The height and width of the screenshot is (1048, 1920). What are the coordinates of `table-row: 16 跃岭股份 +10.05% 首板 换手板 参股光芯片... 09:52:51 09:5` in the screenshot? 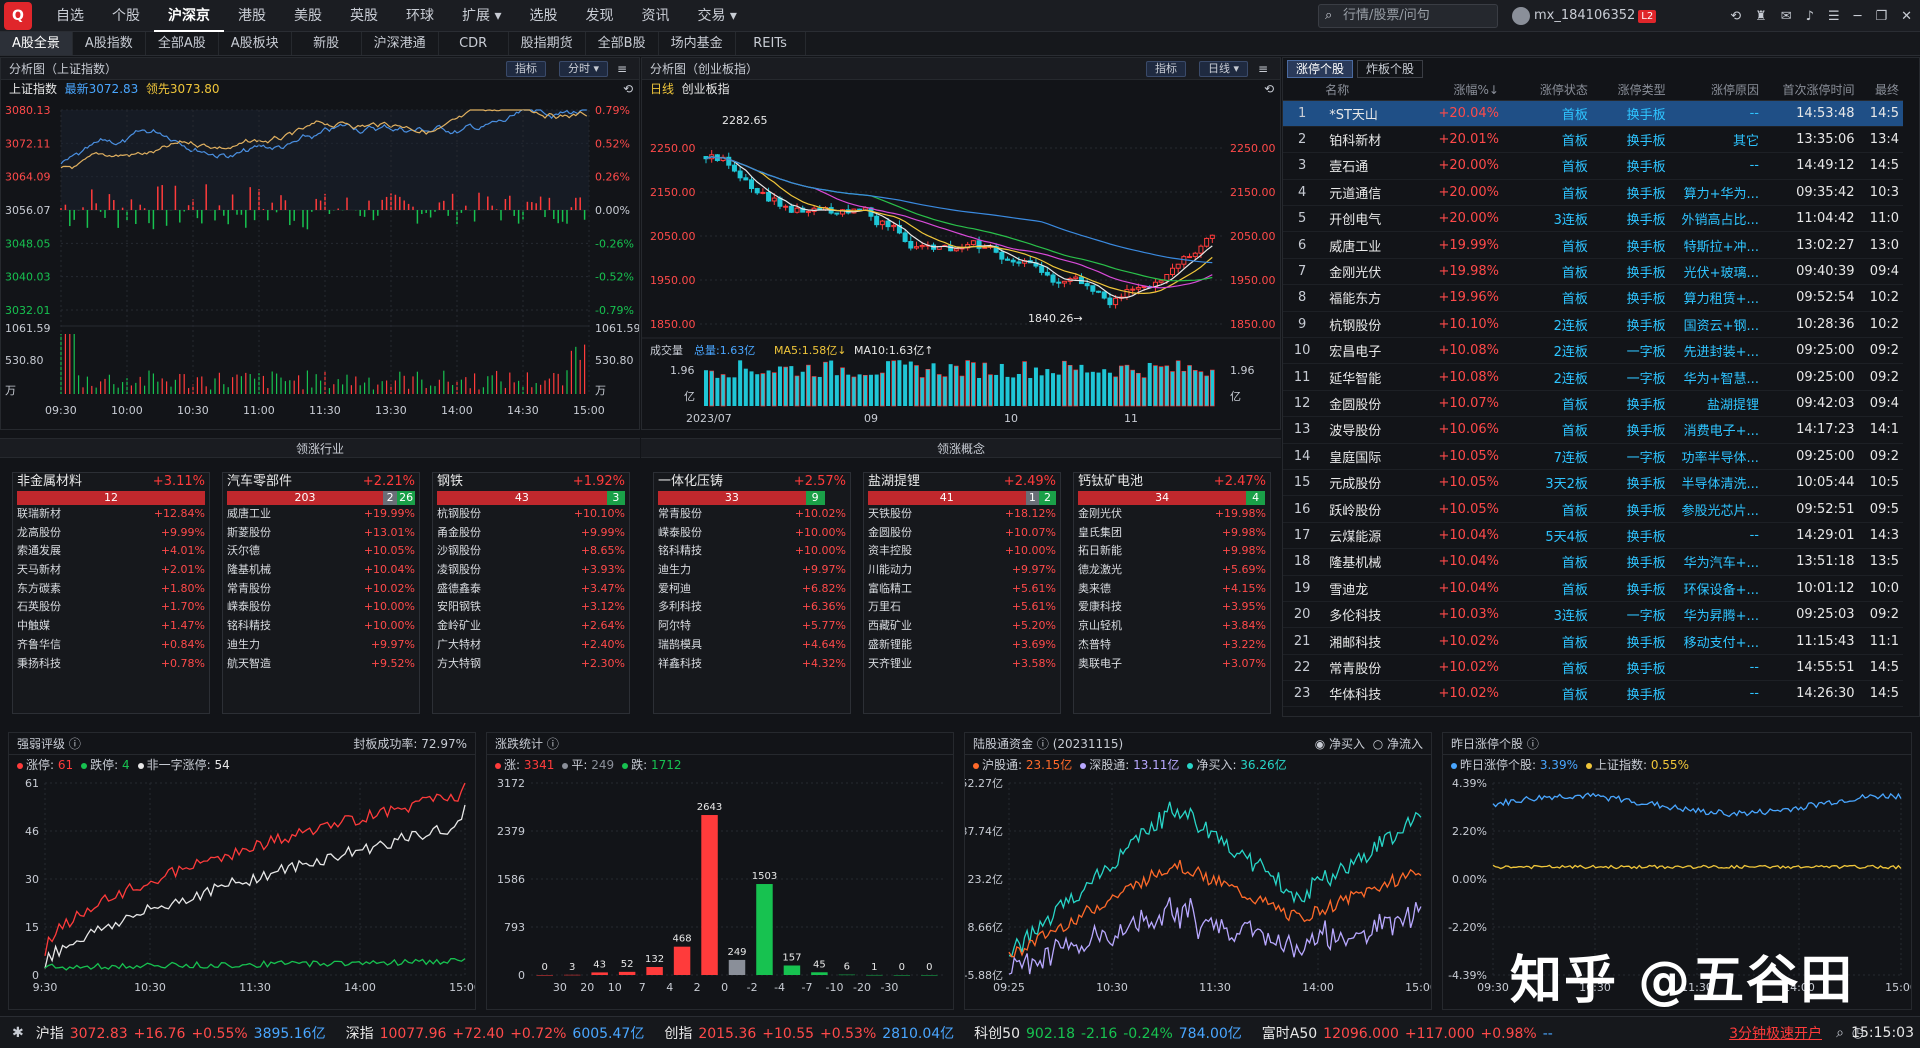 It's located at (1593, 509).